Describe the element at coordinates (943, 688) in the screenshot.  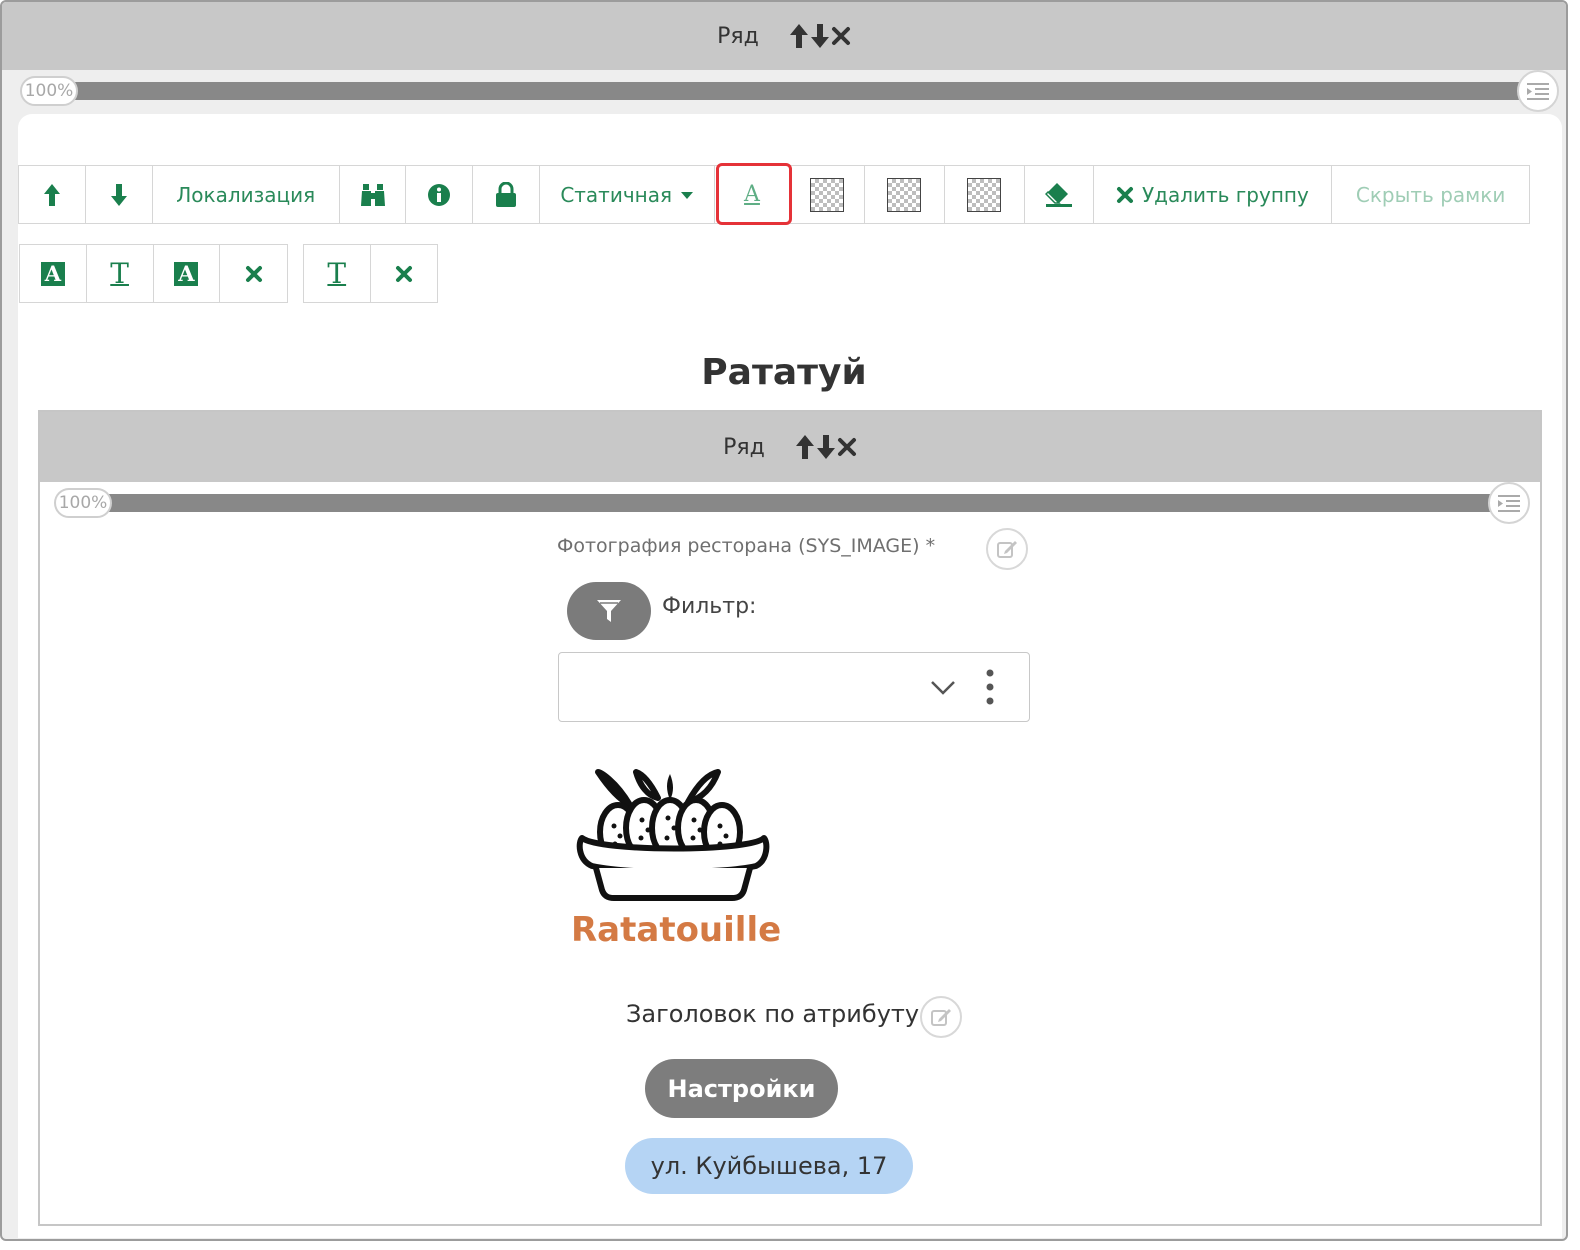
I see `chevron-down-icon` at that location.